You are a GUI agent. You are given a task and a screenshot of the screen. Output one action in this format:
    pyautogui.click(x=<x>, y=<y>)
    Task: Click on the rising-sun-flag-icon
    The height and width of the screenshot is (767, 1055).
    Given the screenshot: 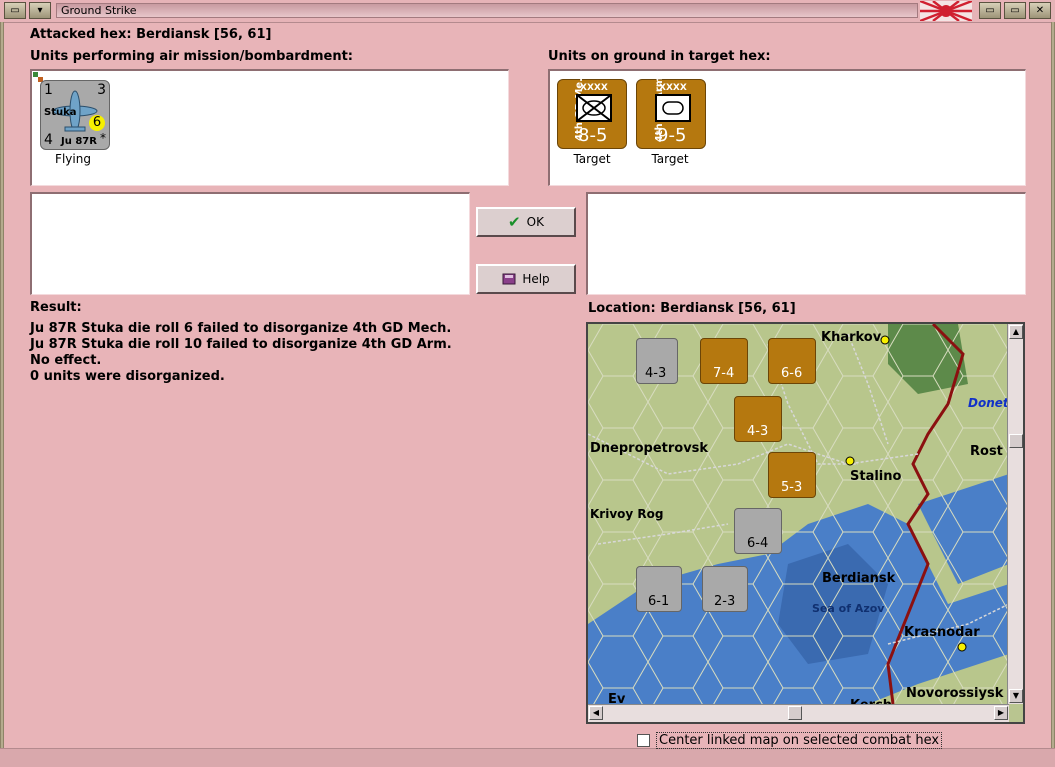 What is the action you would take?
    pyautogui.click(x=946, y=11)
    